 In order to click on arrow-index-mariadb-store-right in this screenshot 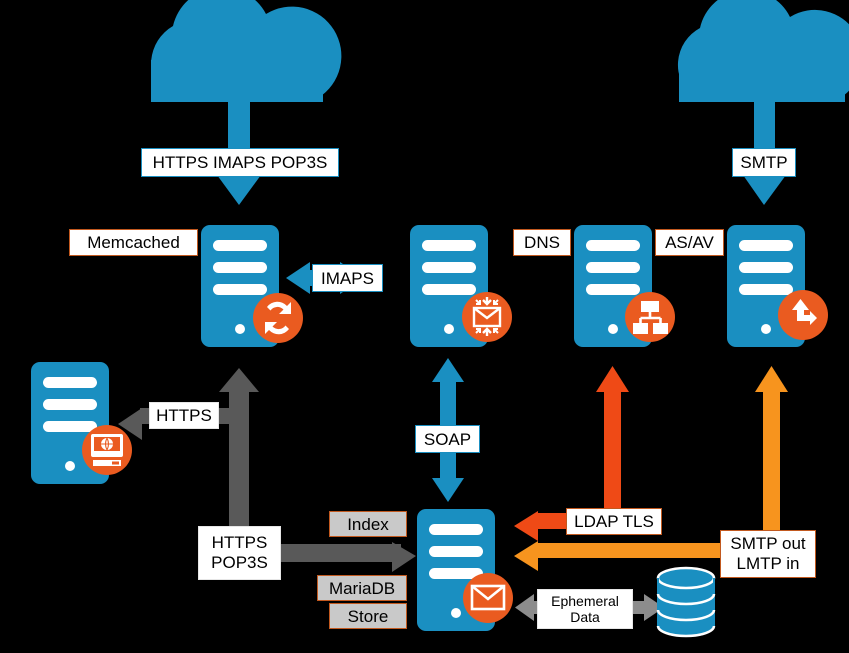, I will do `click(348, 557)`.